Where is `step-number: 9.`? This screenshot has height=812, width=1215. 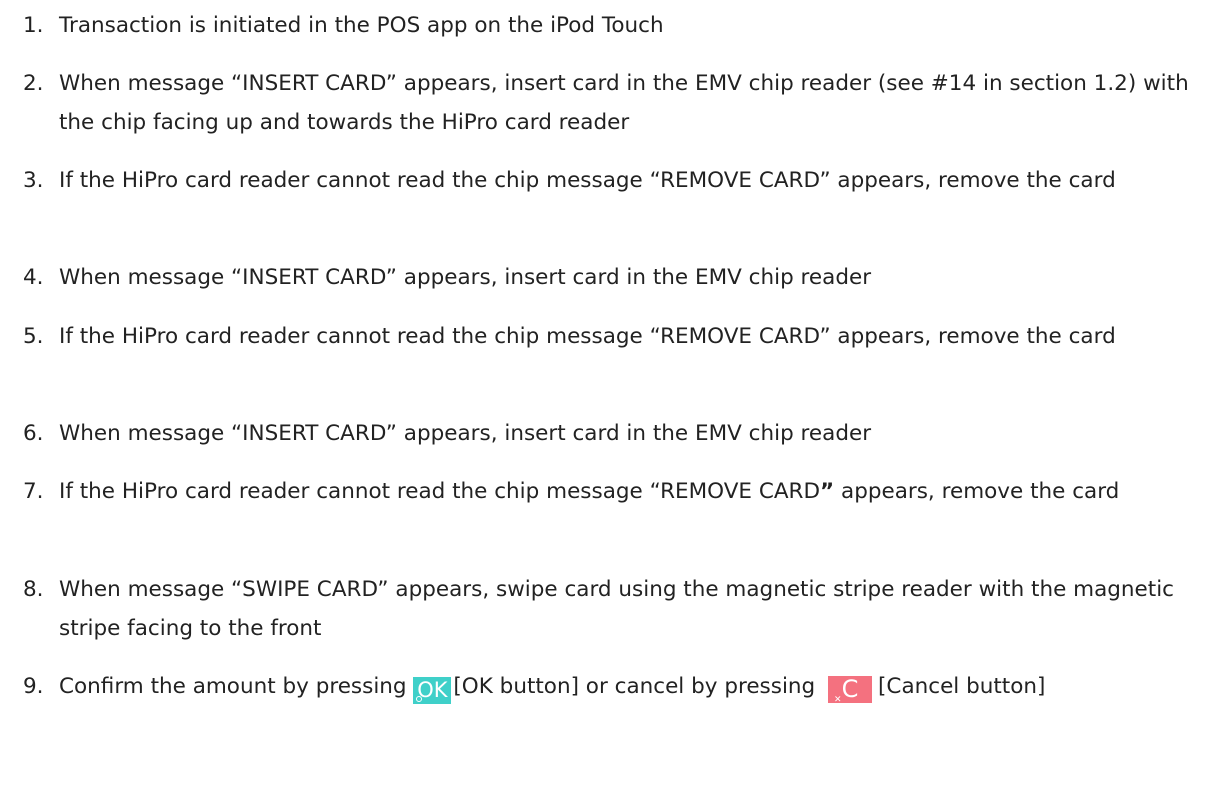 step-number: 9. is located at coordinates (33, 686).